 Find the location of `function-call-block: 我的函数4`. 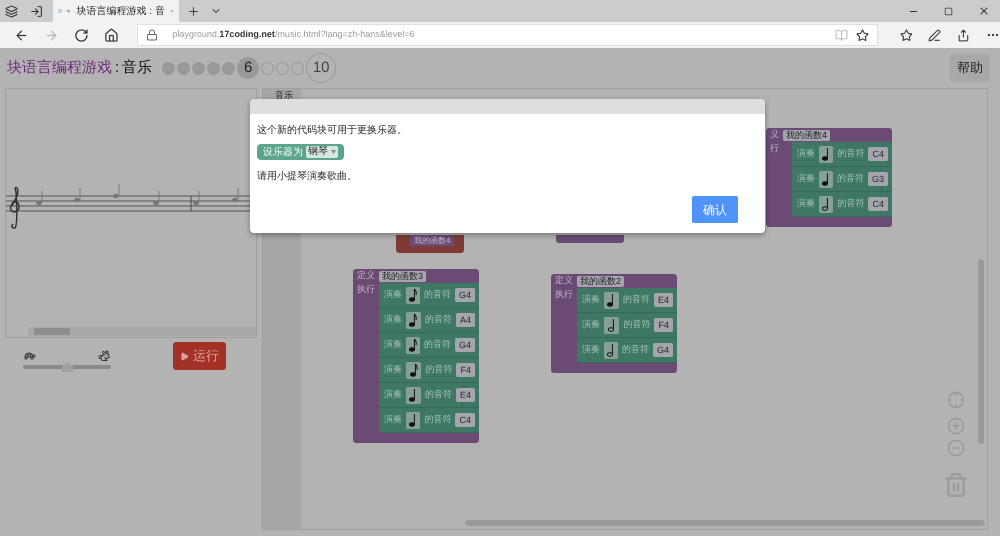

function-call-block: 我的函数4 is located at coordinates (430, 244).